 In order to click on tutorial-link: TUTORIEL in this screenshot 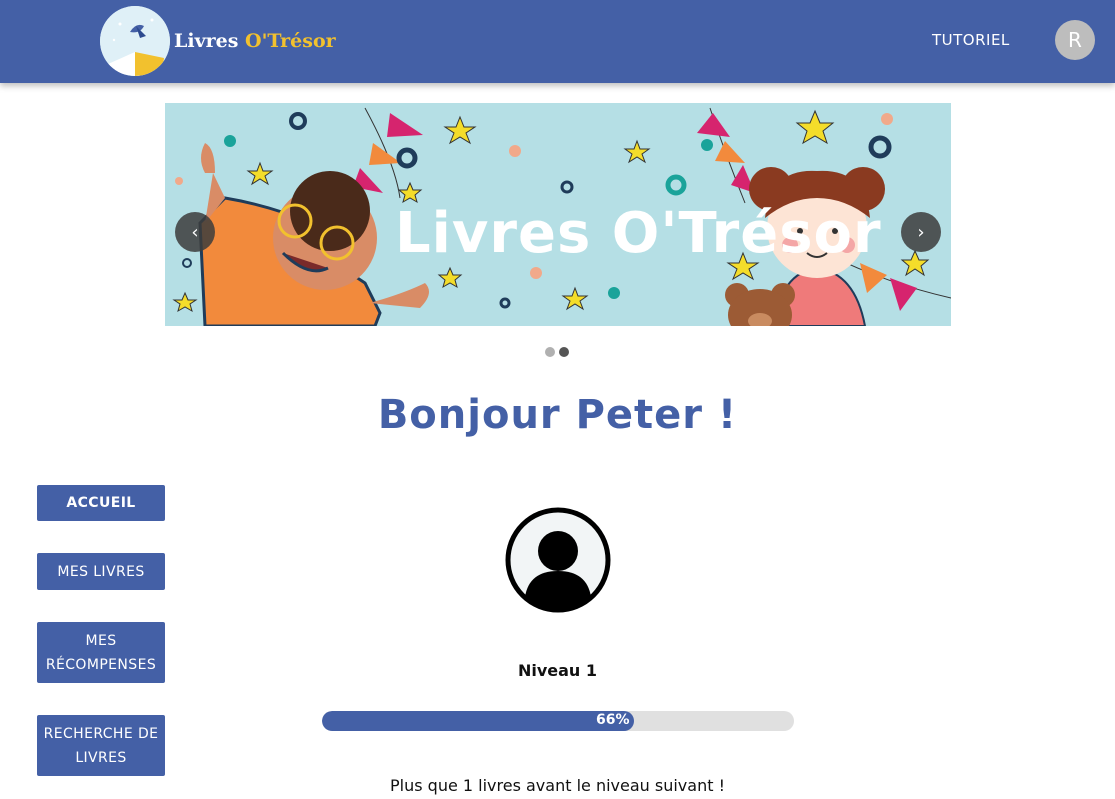, I will do `click(971, 40)`.